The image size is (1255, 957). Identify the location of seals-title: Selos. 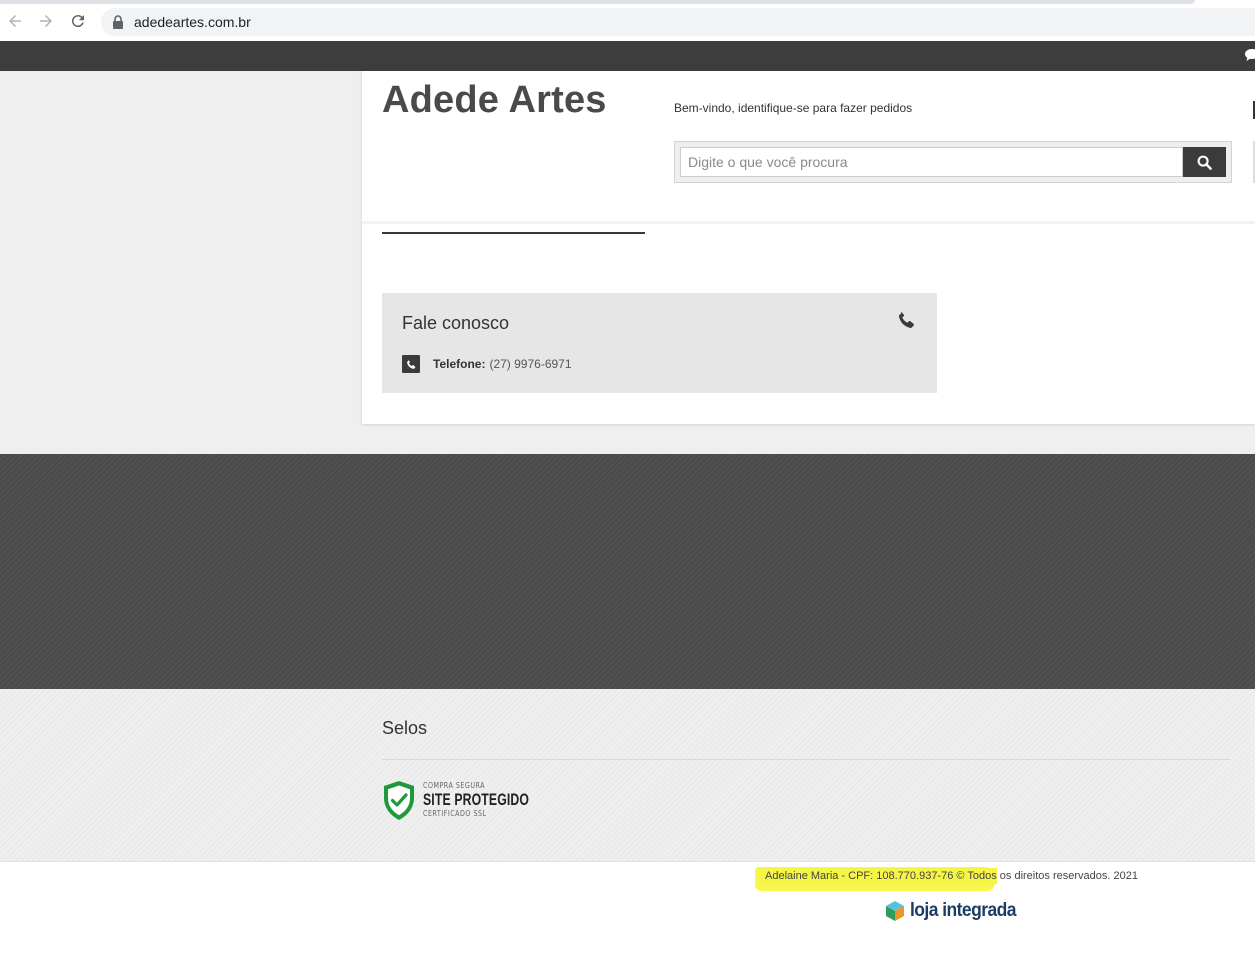
(405, 728).